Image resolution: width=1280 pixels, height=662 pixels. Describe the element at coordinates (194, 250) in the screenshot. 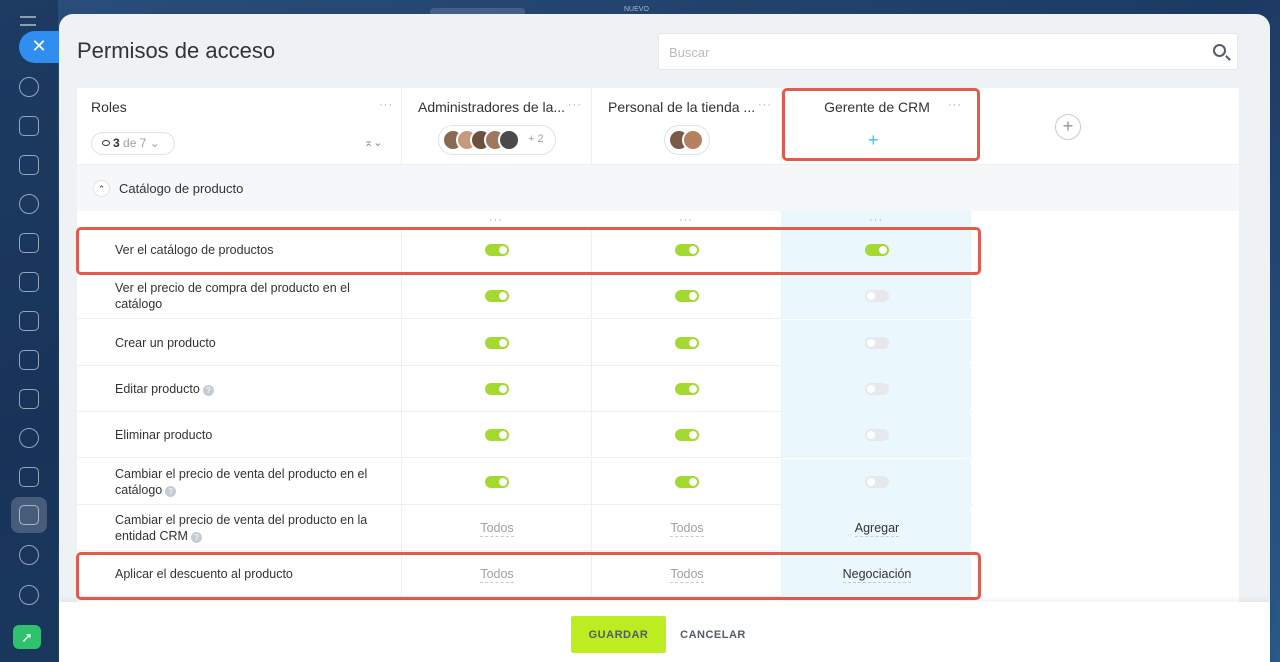

I see `permission-label-text: Ver el catálogo de productos` at that location.